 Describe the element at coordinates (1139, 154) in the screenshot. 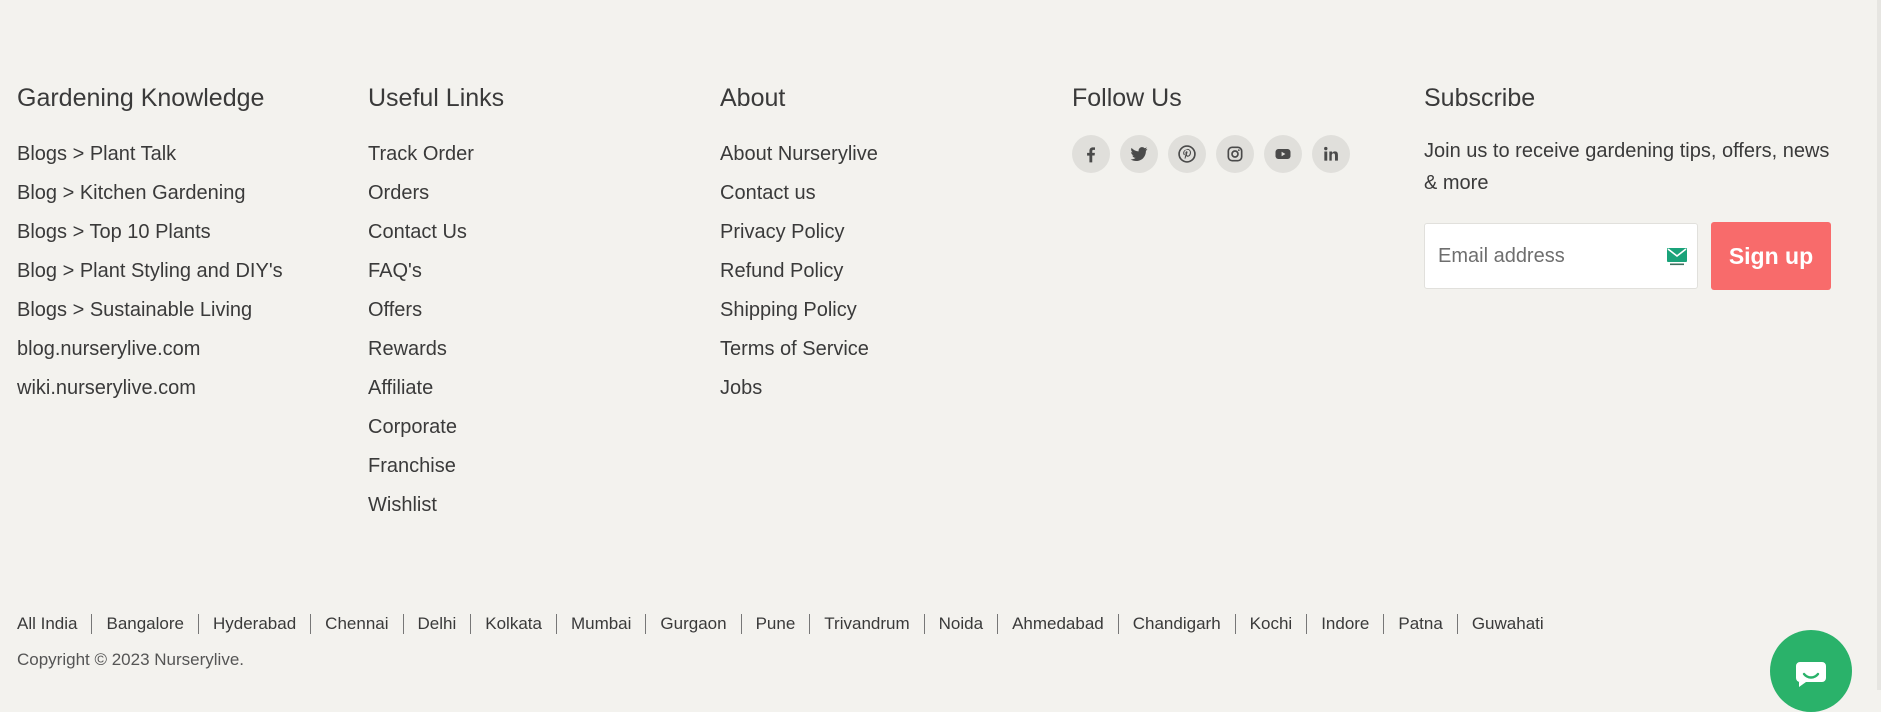

I see `twitter-icon` at that location.